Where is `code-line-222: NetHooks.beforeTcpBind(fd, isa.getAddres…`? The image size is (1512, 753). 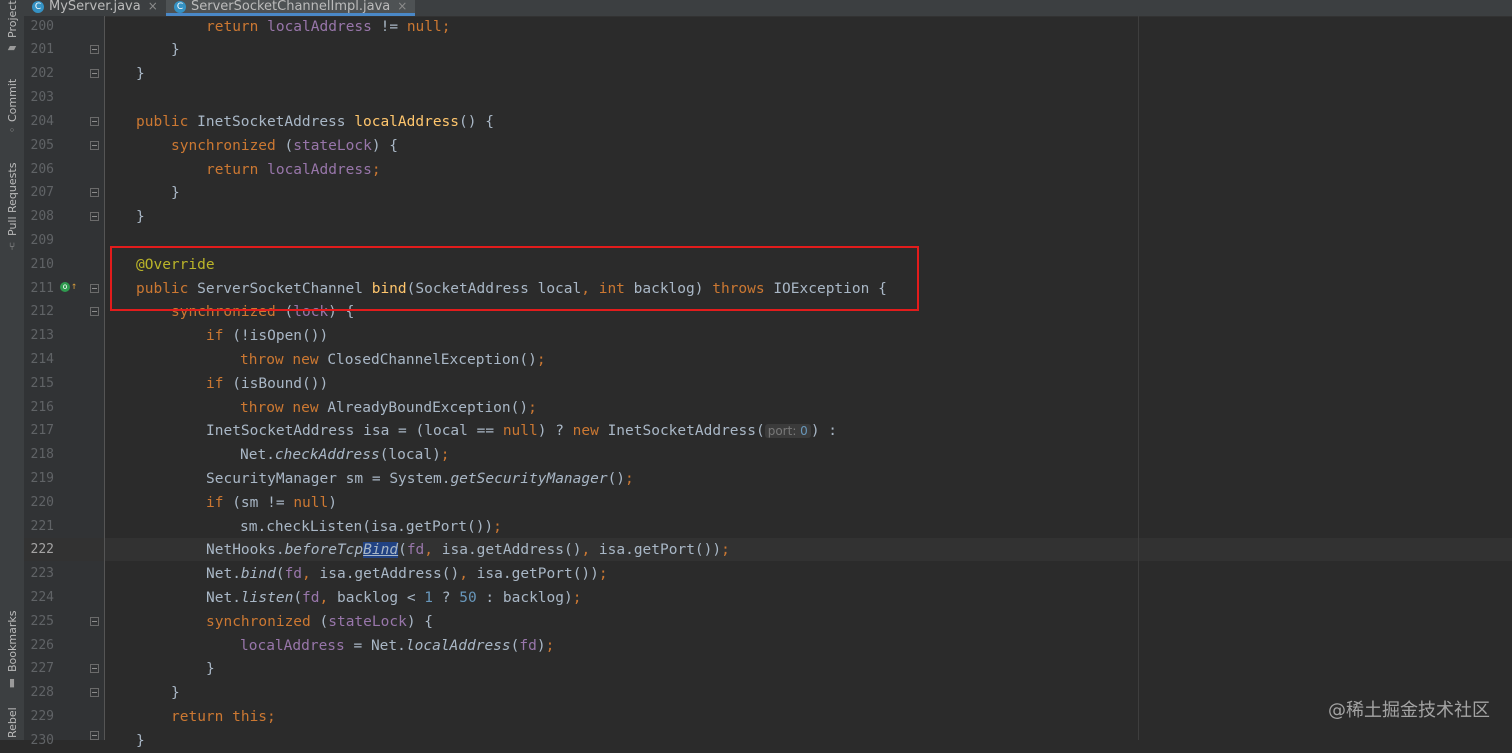
code-line-222: NetHooks.beforeTcpBind(fd, isa.getAddres… is located at coordinates (468, 550).